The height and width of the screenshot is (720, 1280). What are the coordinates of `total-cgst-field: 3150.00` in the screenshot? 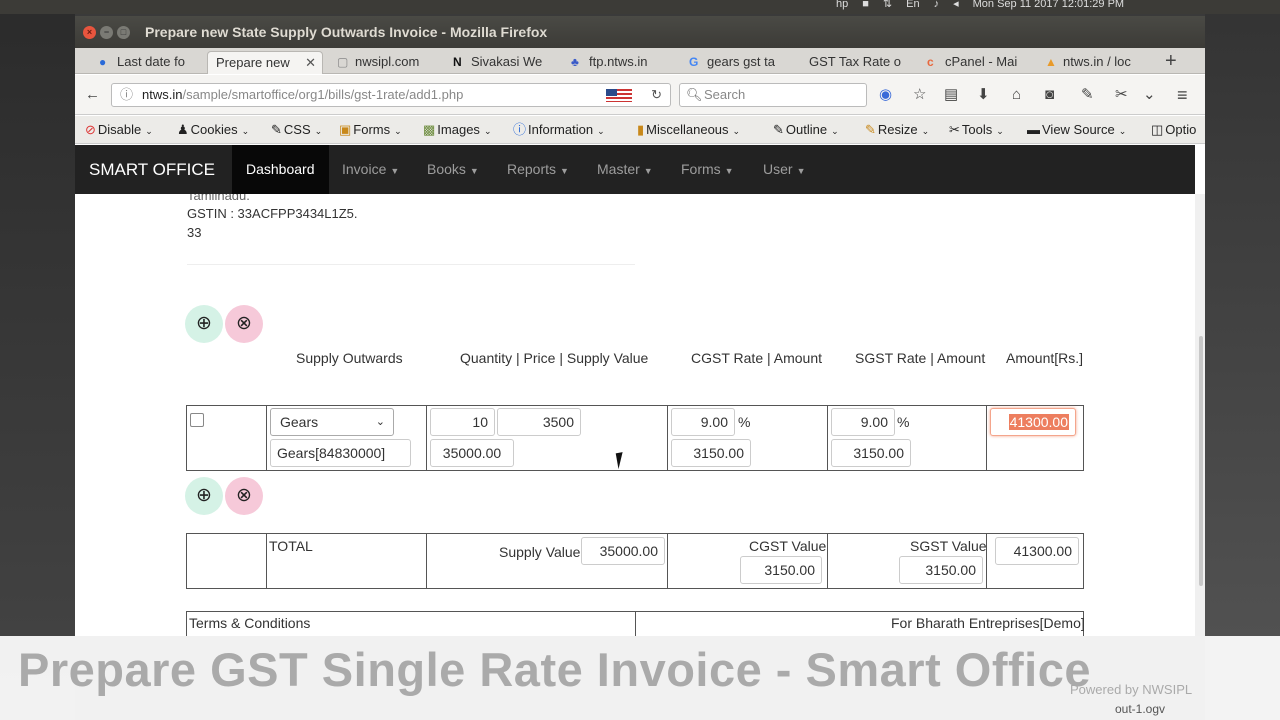 It's located at (781, 570).